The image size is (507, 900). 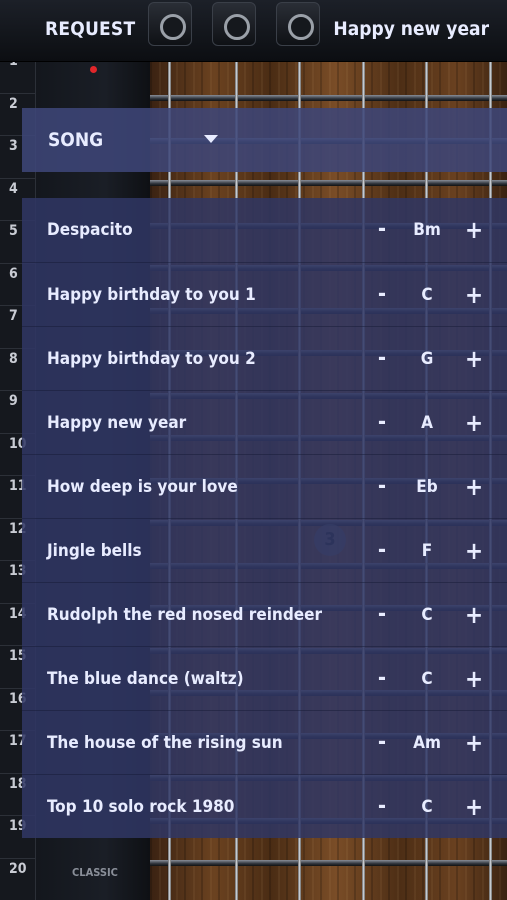 I want to click on chevron-down-icon, so click(x=211, y=139).